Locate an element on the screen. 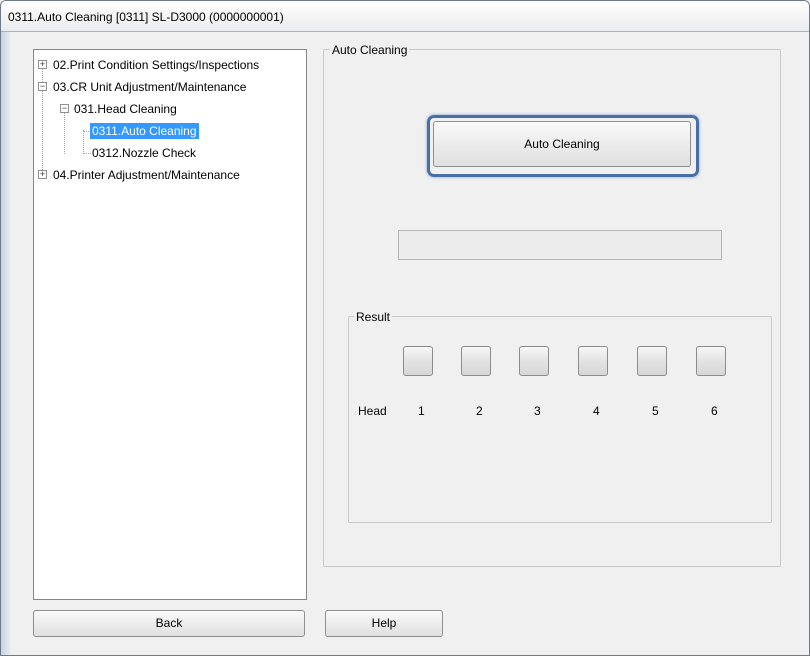 The height and width of the screenshot is (656, 810). tree-item-label: 04.Printer Adjustment/Maintenance is located at coordinates (146, 175).